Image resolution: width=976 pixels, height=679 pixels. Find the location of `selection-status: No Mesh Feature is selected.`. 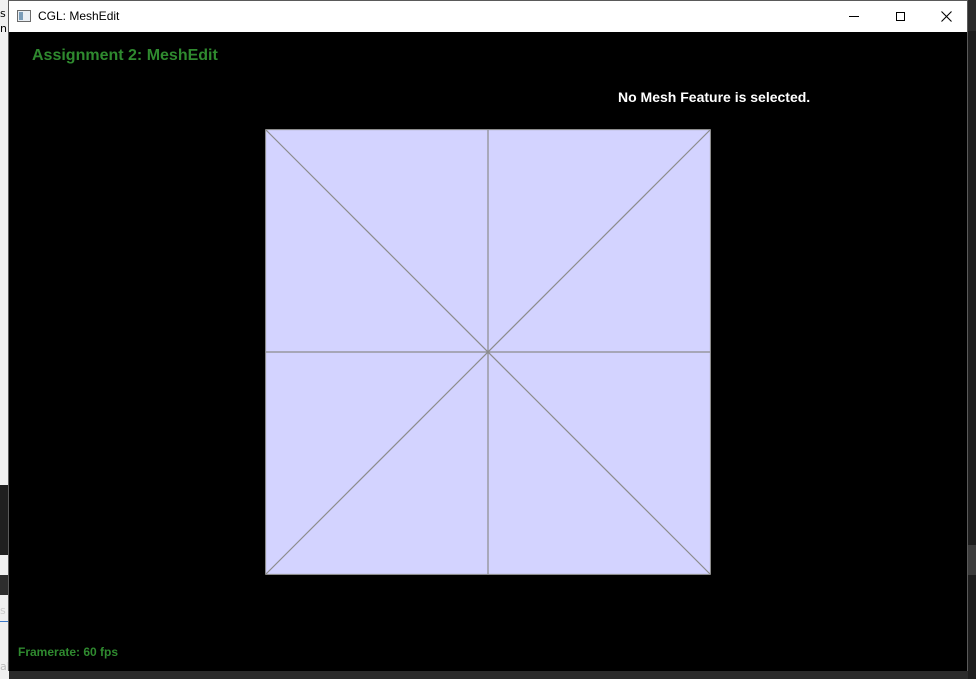

selection-status: No Mesh Feature is selected. is located at coordinates (714, 97).